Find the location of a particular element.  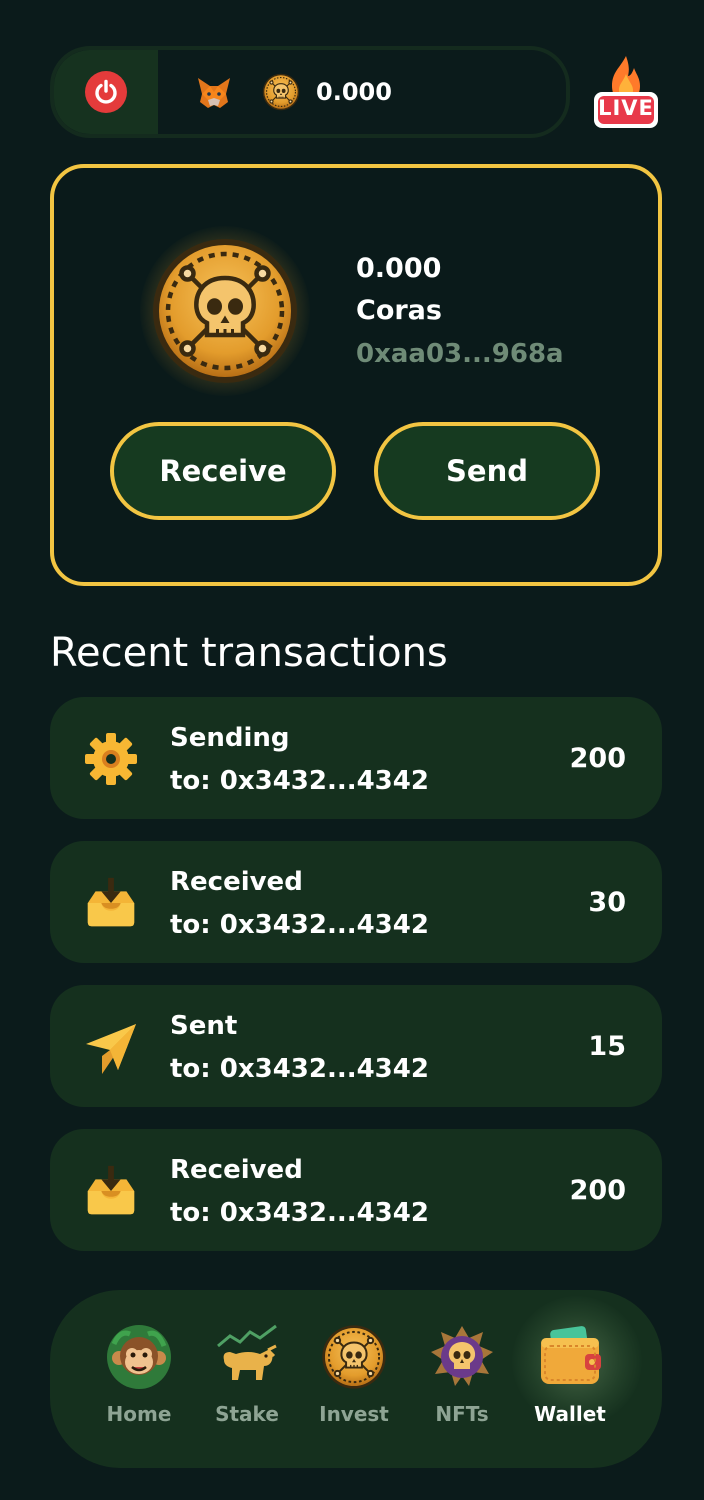

wallet-address: 0xaa03...968a is located at coordinates (460, 354).